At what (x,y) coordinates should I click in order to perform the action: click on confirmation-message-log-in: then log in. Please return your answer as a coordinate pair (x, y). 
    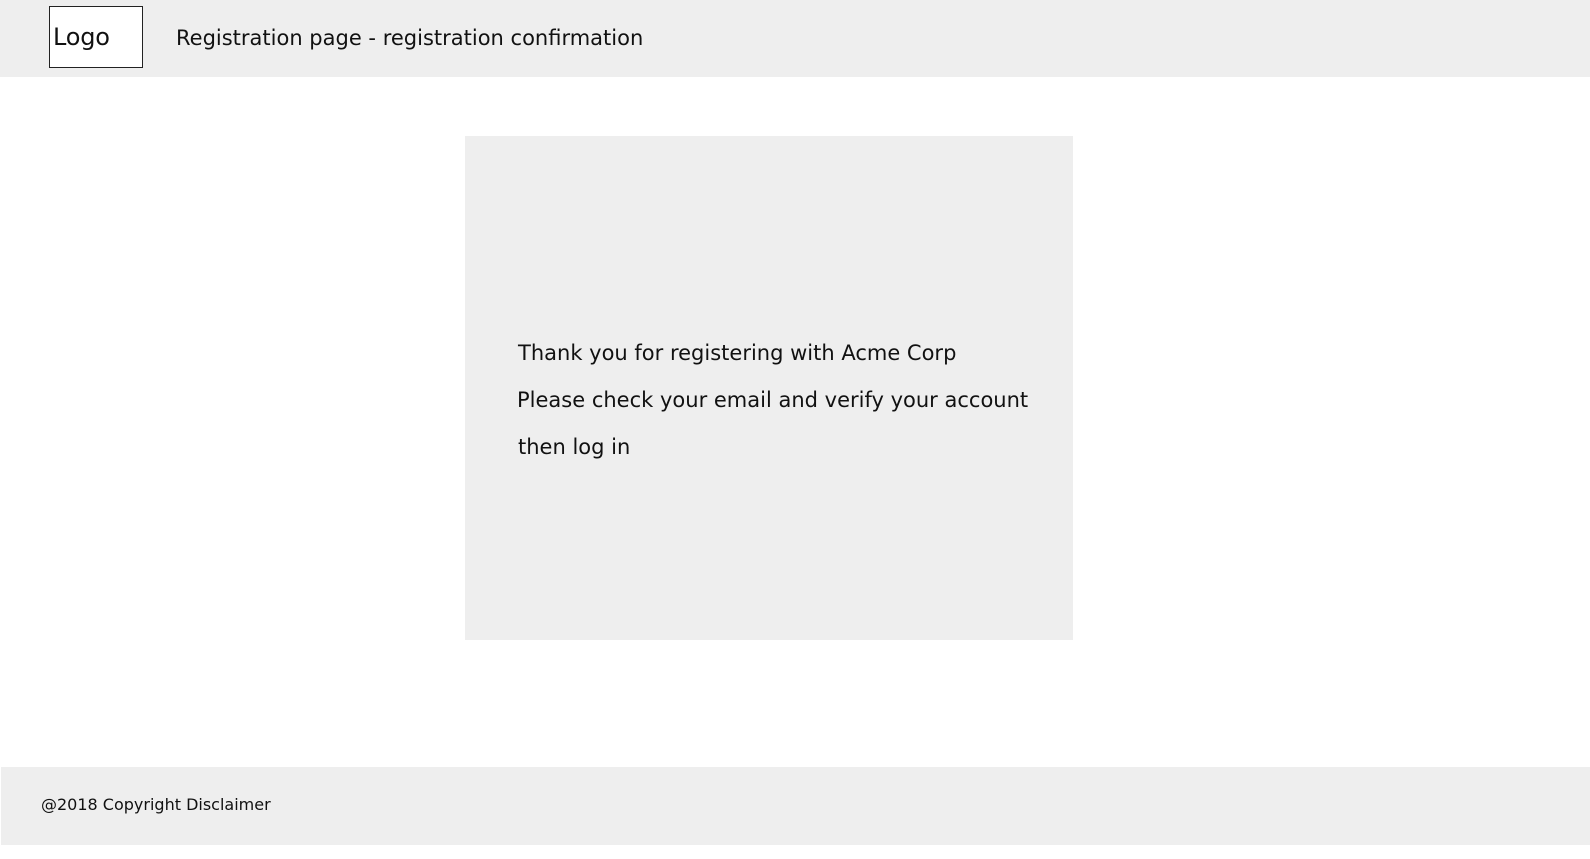
    Looking at the image, I should click on (574, 447).